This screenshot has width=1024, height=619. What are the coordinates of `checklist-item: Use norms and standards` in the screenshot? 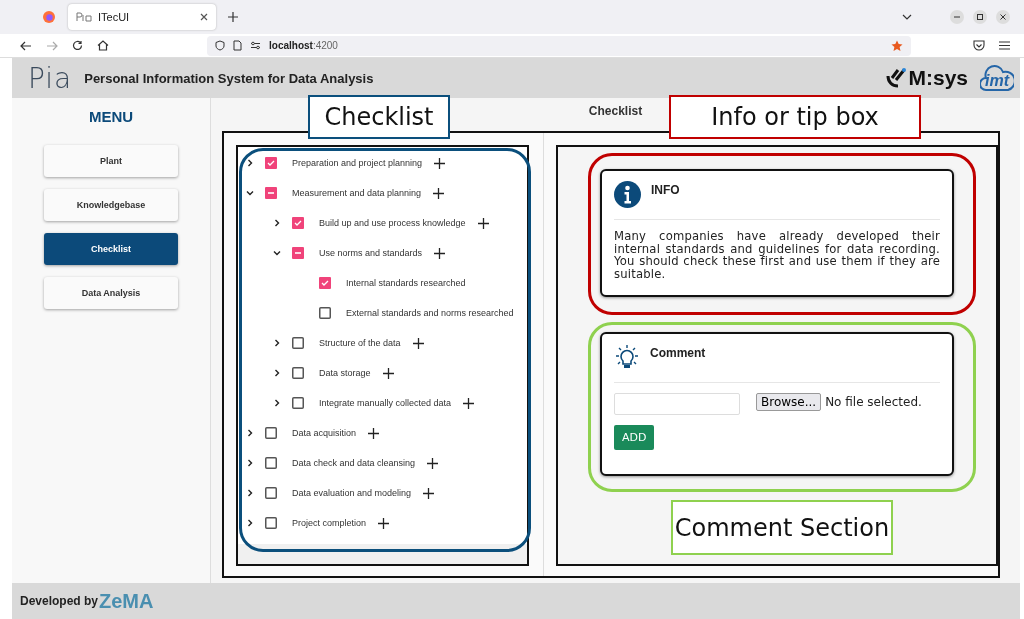 It's located at (371, 253).